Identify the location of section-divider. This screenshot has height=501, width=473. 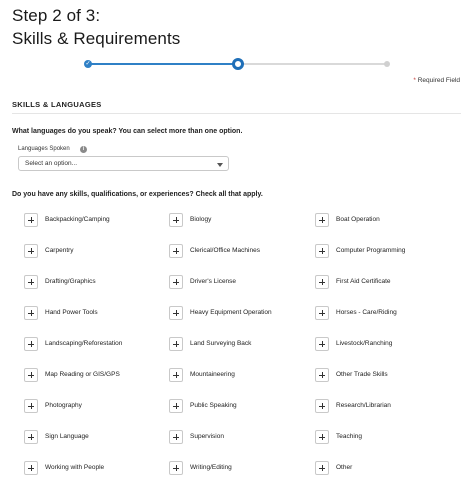
(236, 113).